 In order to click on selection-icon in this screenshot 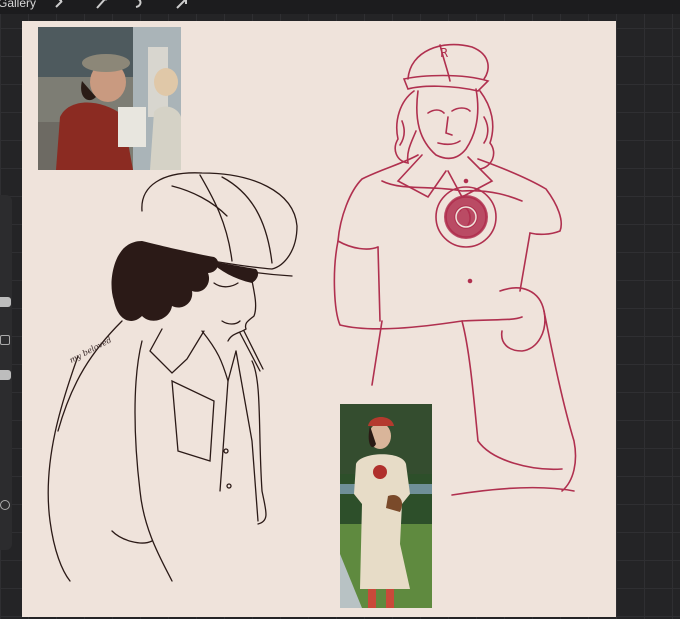, I will do `click(140, 6)`.